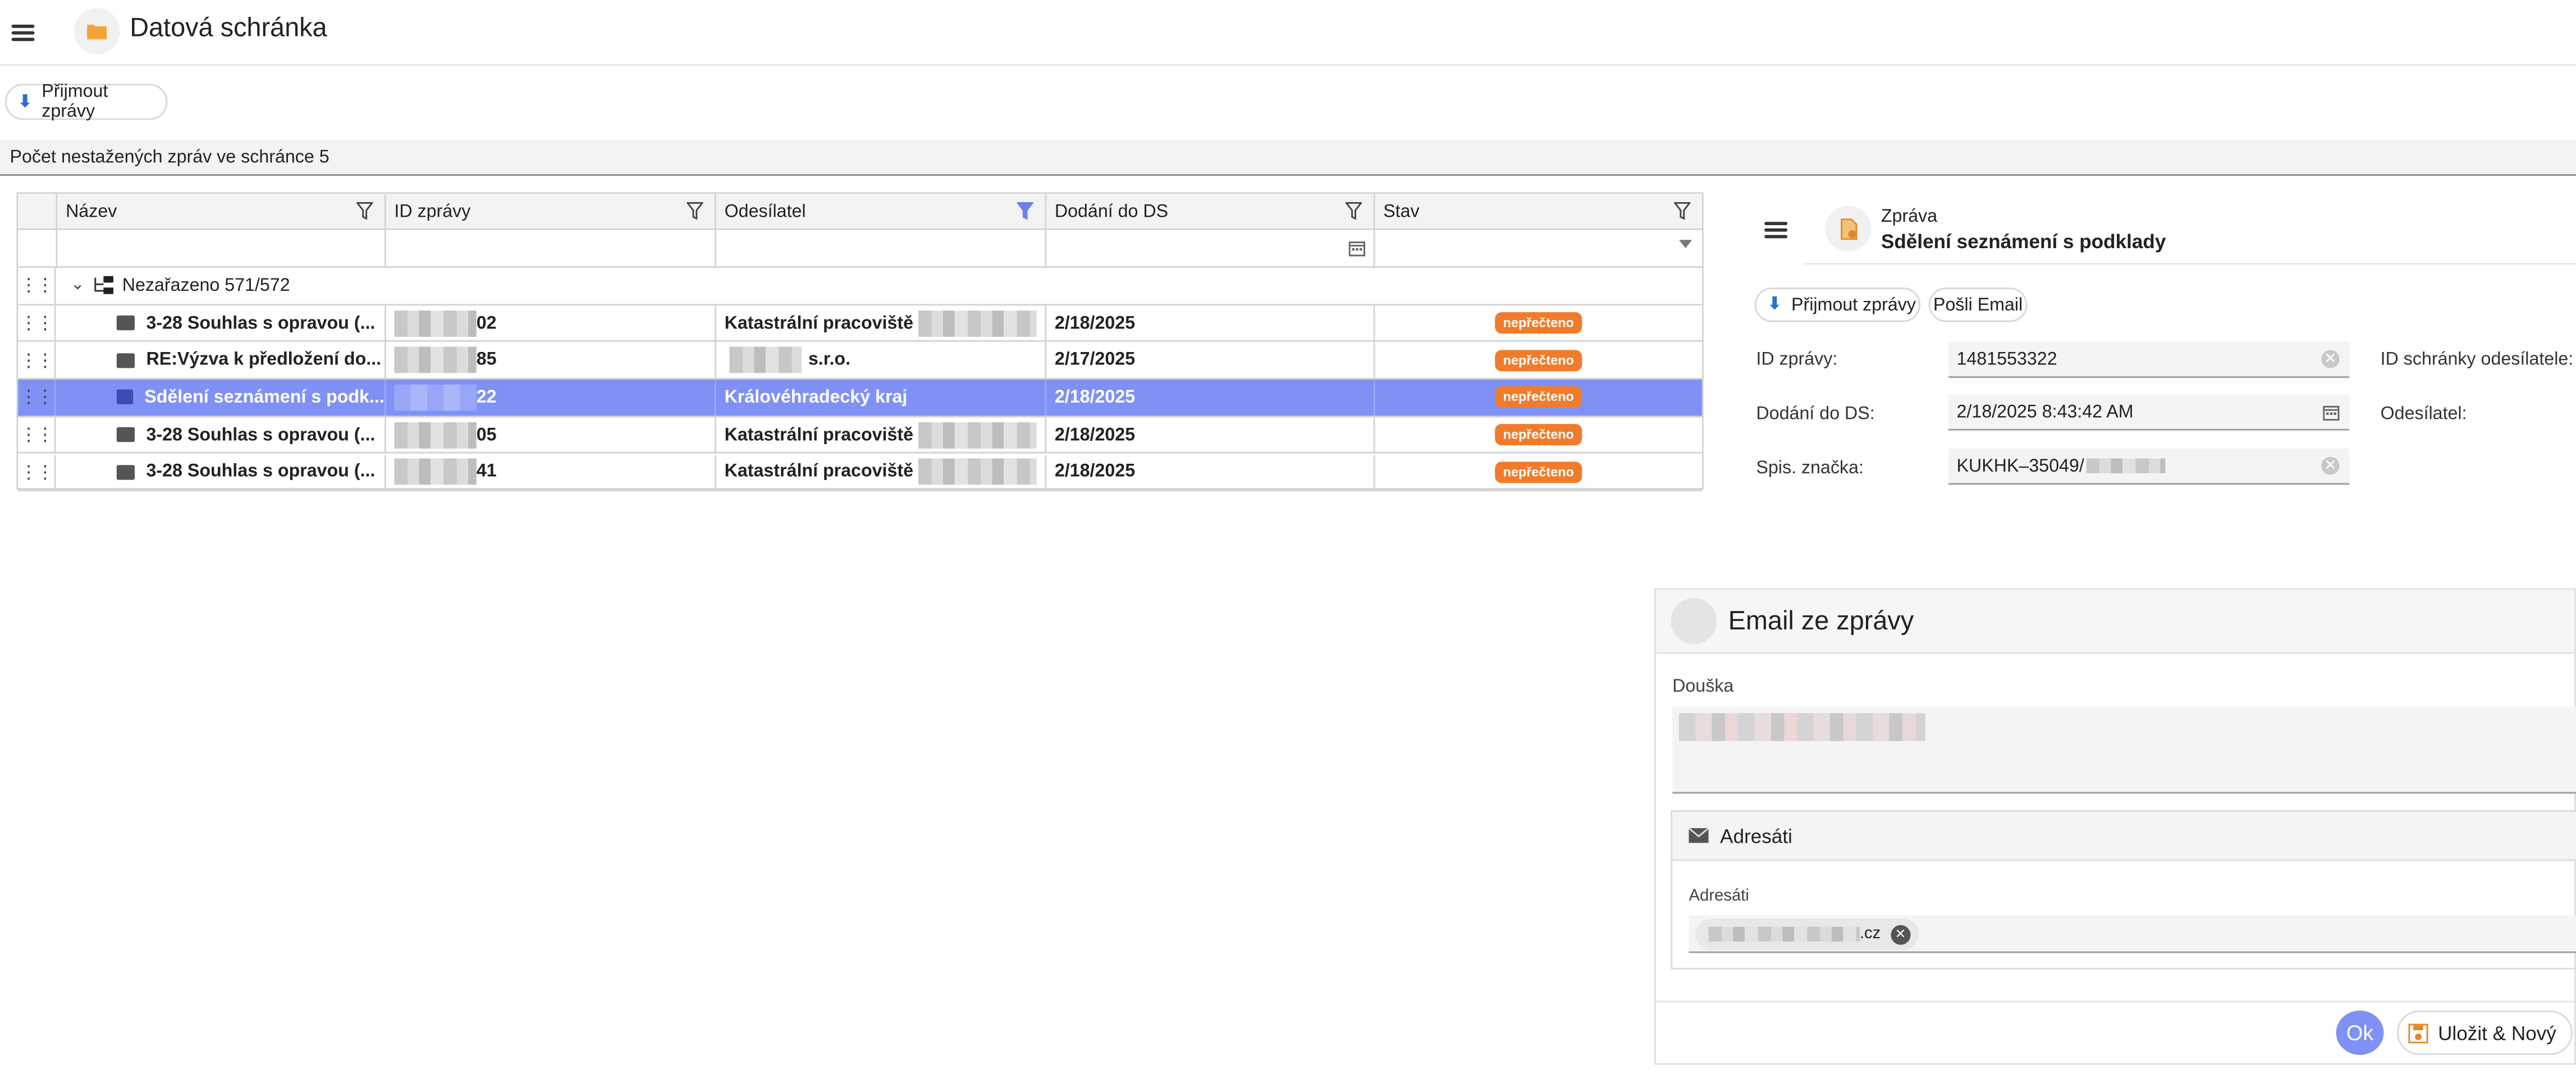 Image resolution: width=2576 pixels, height=1078 pixels. I want to click on id-field: 1481553322 ✕, so click(2149, 359).